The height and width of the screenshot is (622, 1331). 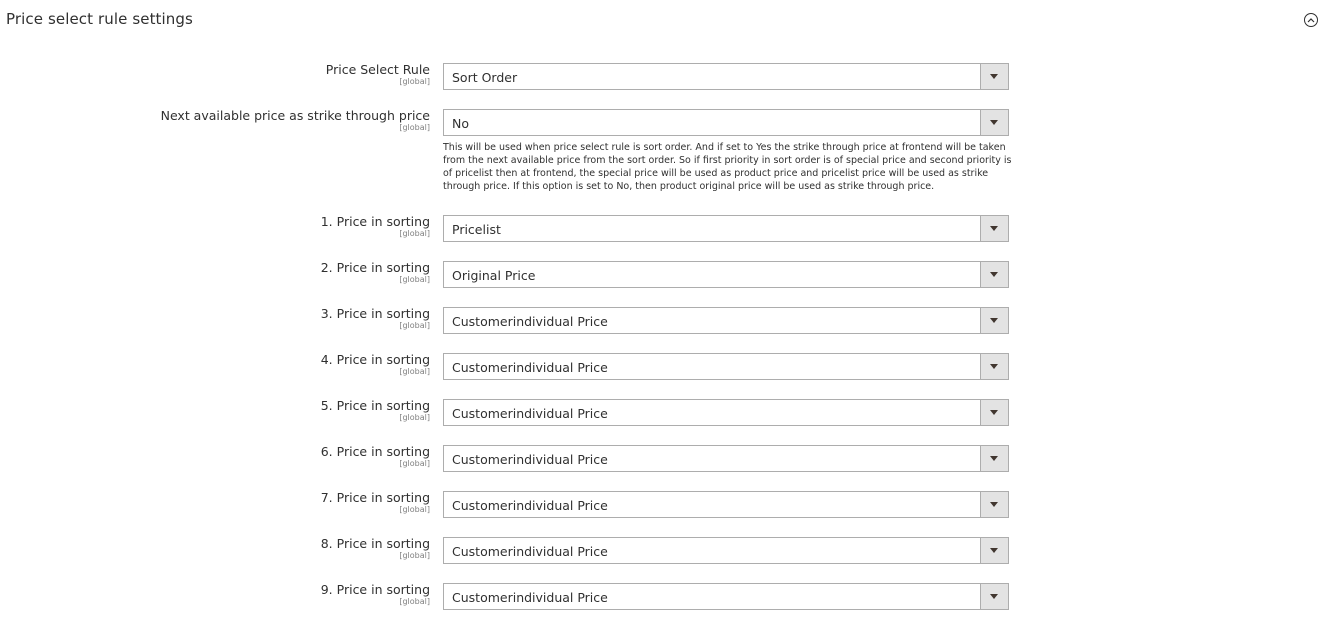 I want to click on price-sorting-3-select: Customerindividual Price, so click(x=726, y=320).